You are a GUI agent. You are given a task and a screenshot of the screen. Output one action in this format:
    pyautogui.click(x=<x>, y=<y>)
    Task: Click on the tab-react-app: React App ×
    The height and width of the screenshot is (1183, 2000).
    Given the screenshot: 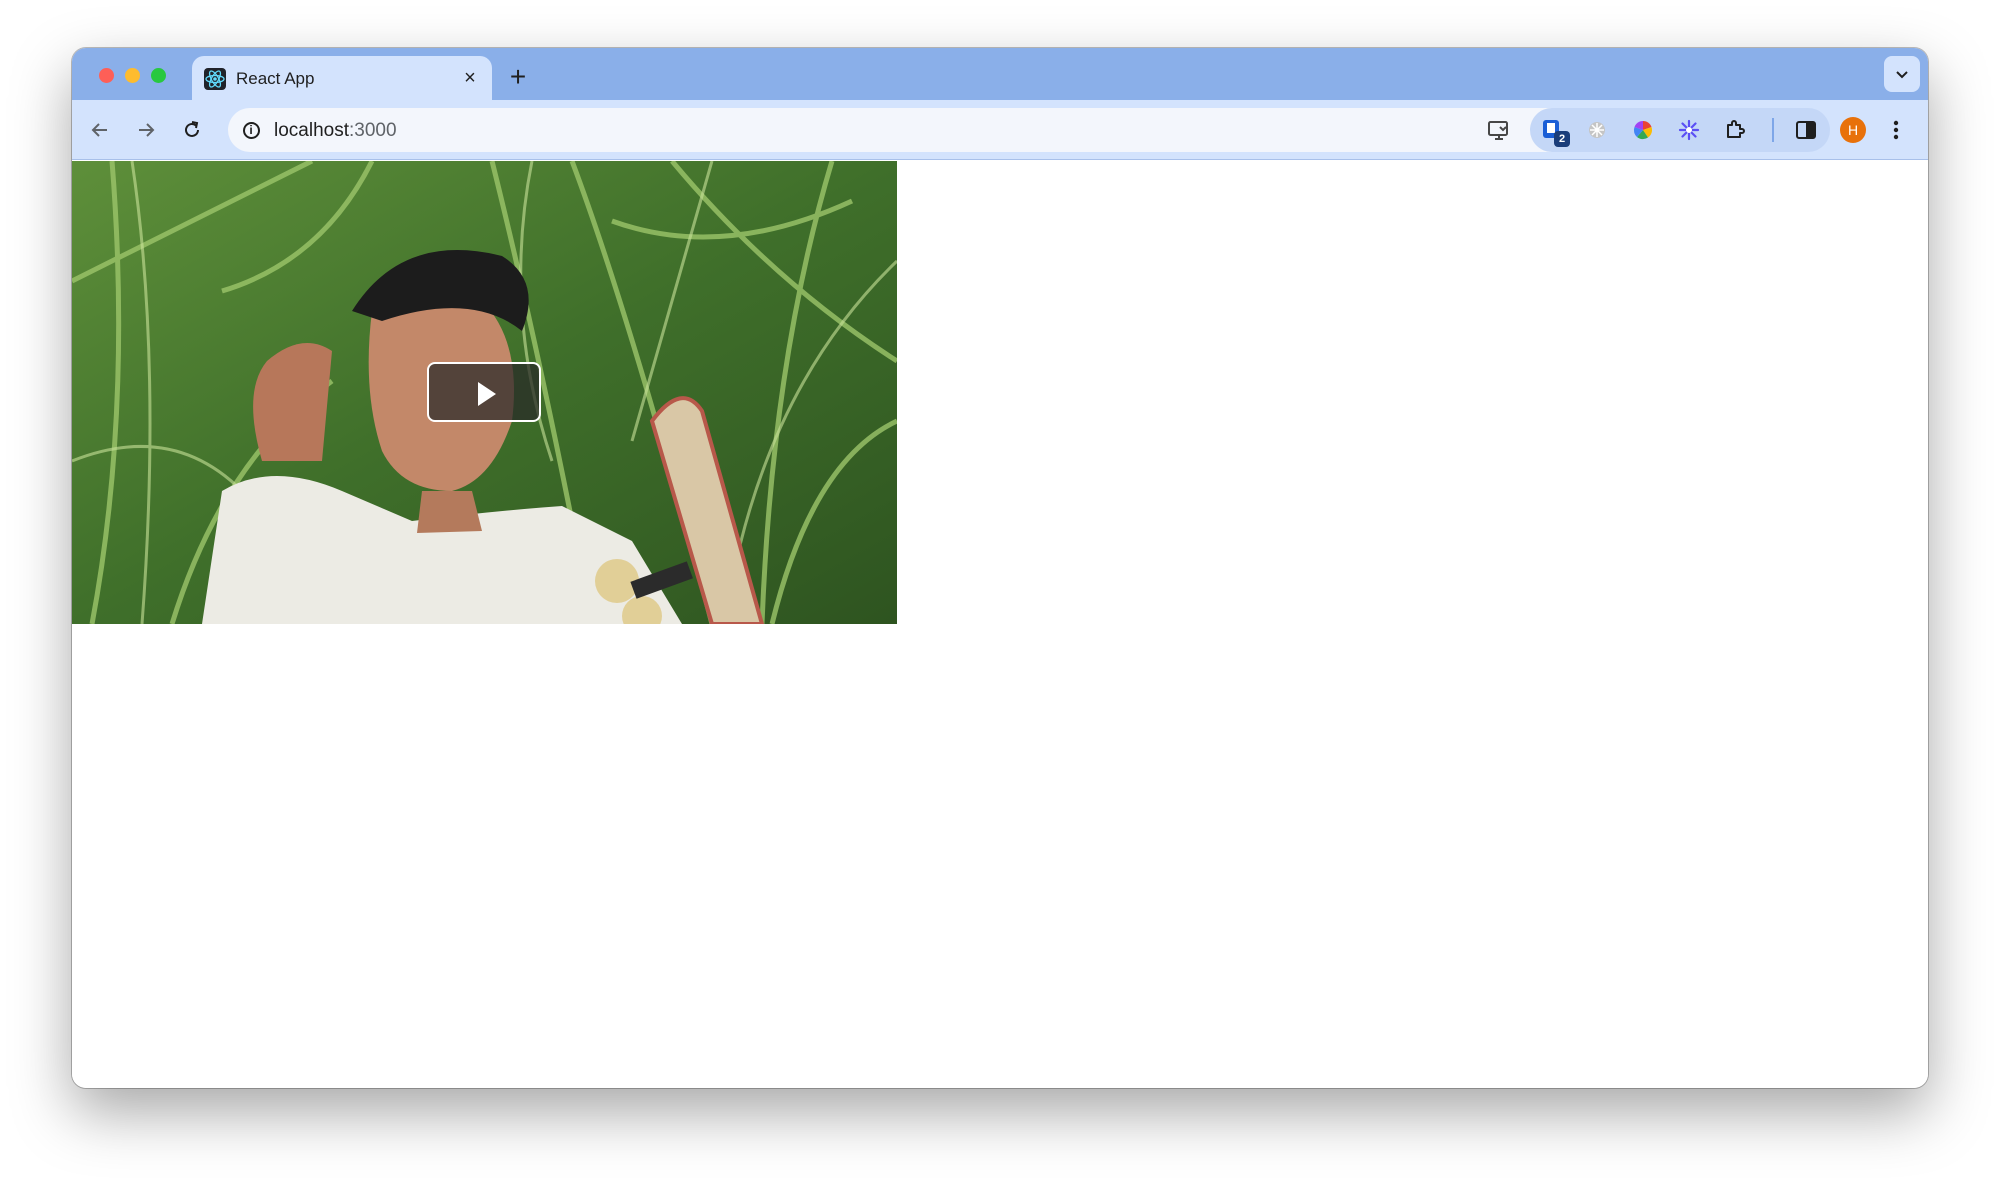 What is the action you would take?
    pyautogui.click(x=342, y=78)
    